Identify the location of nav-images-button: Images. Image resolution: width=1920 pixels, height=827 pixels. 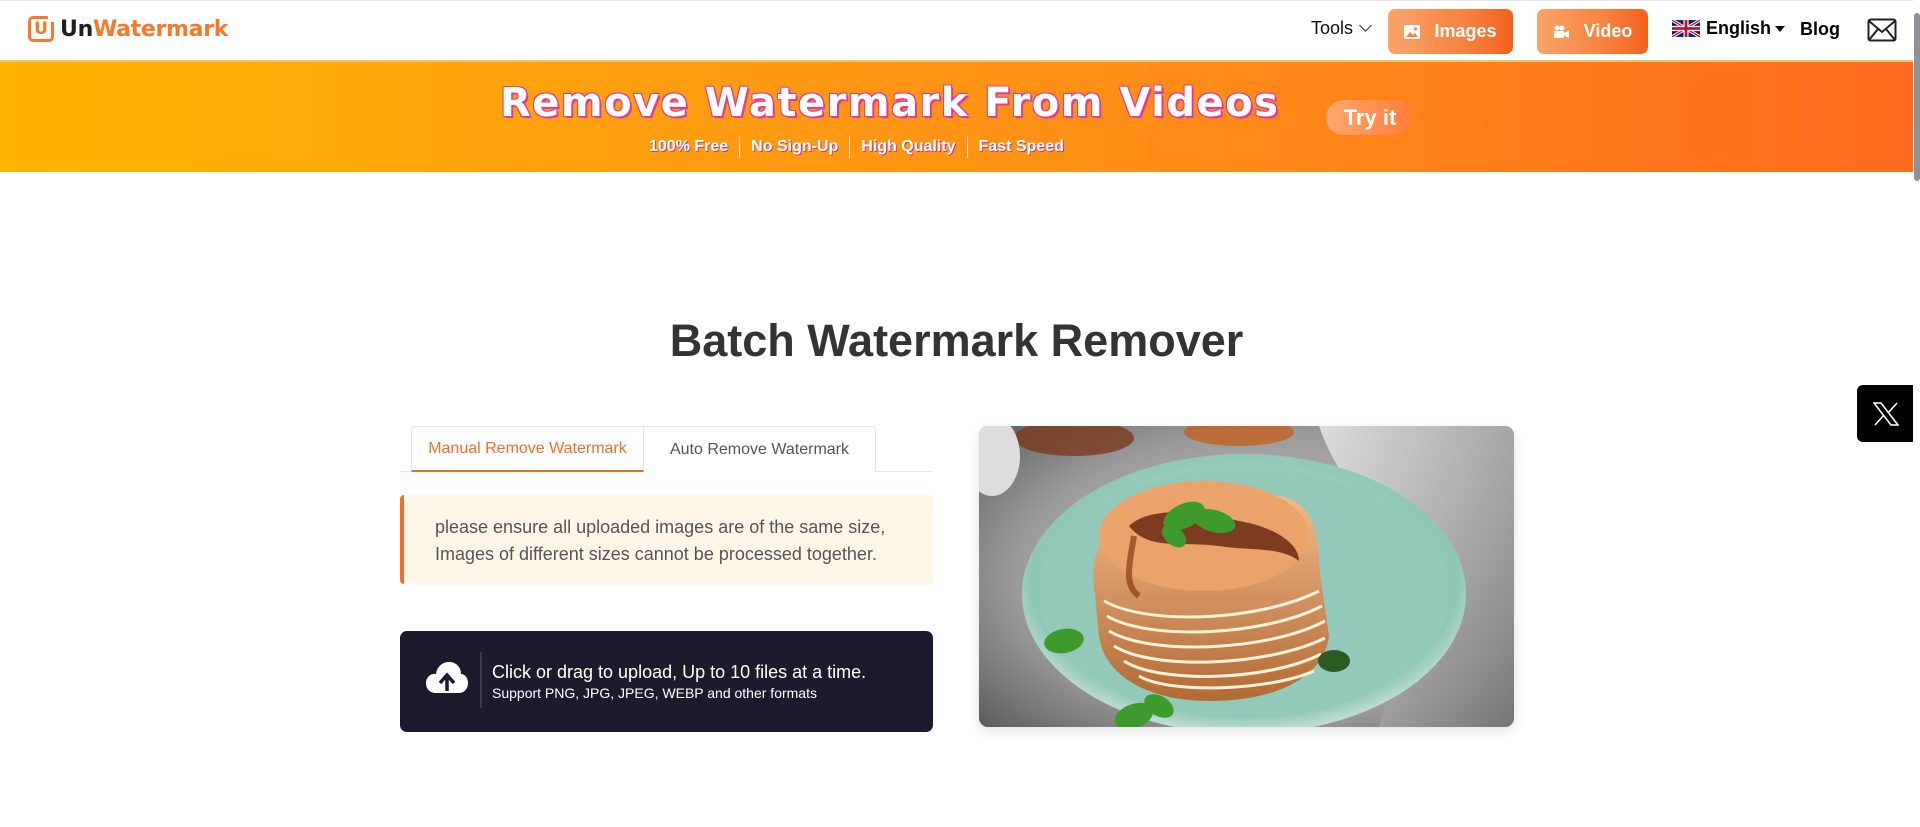
(1450, 31).